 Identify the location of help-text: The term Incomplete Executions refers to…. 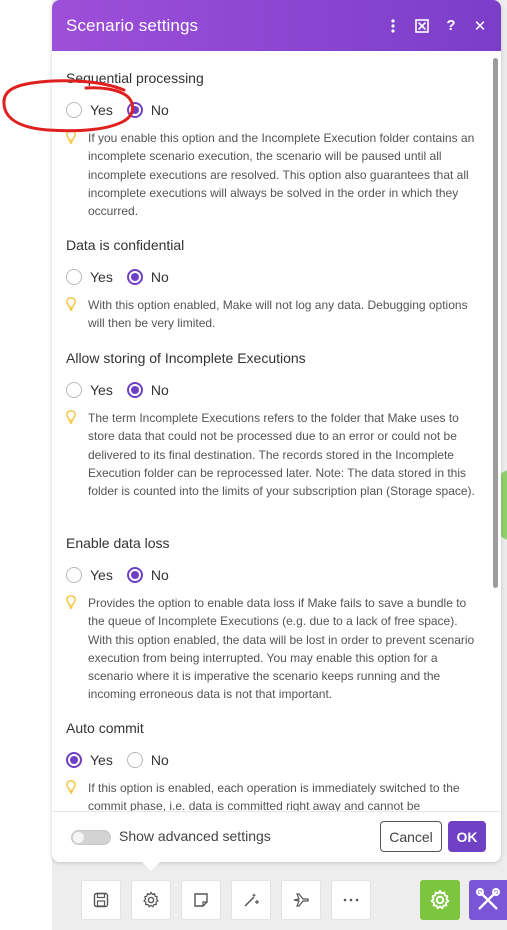
(281, 455).